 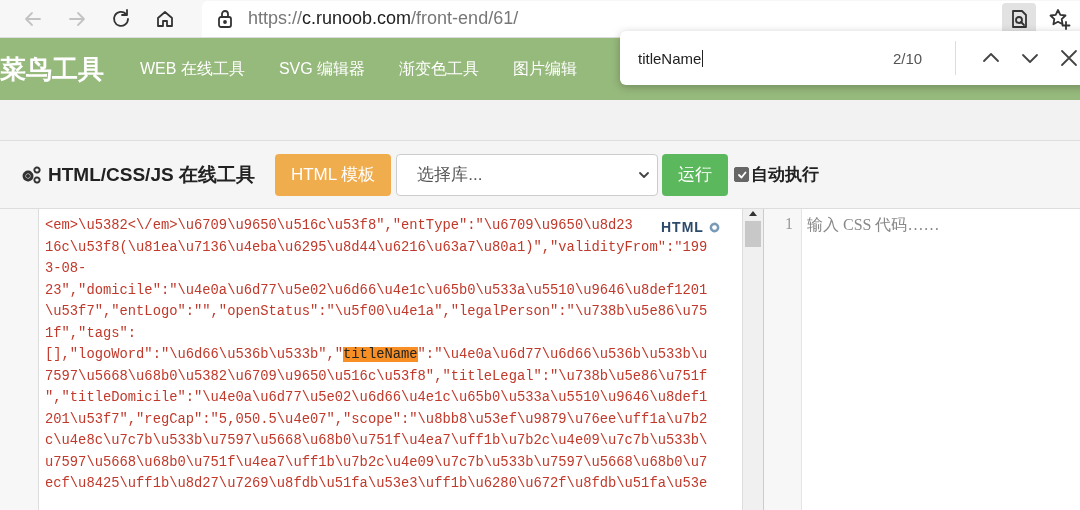 I want to click on code-line: 3-08-, so click(x=66, y=269).